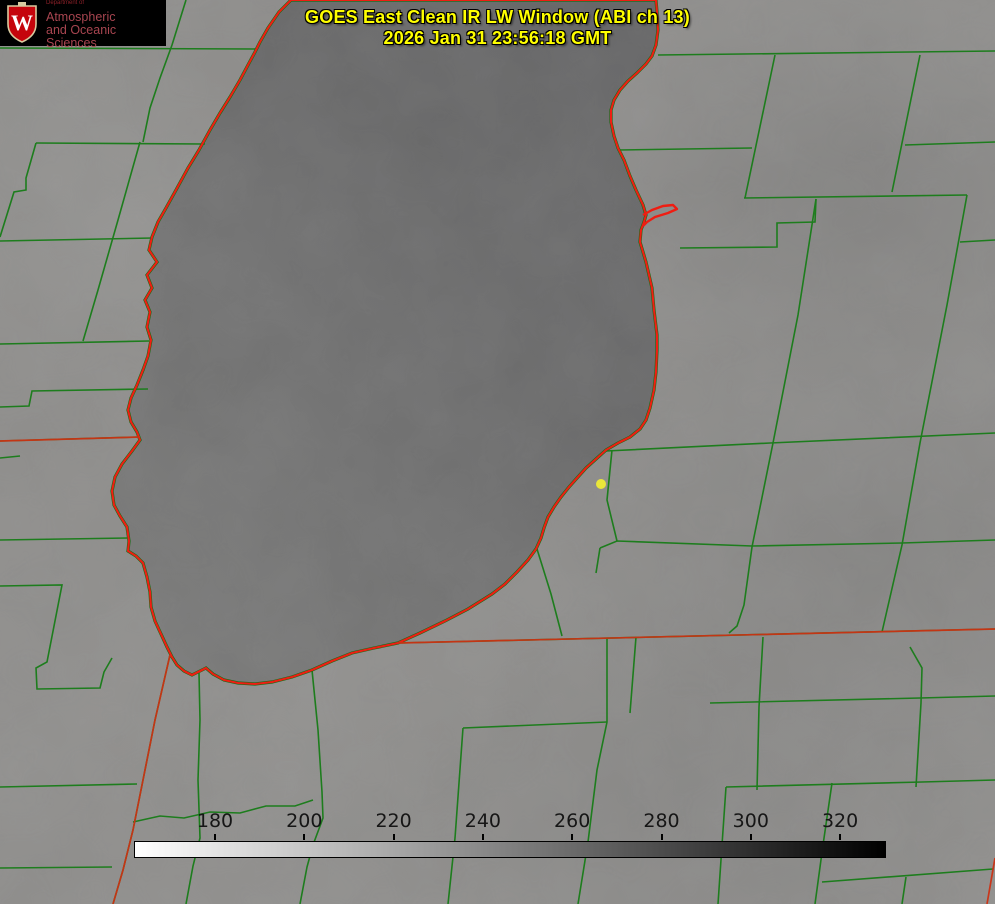 This screenshot has width=995, height=904. What do you see at coordinates (510, 849) in the screenshot?
I see `temperature-colorbar` at bounding box center [510, 849].